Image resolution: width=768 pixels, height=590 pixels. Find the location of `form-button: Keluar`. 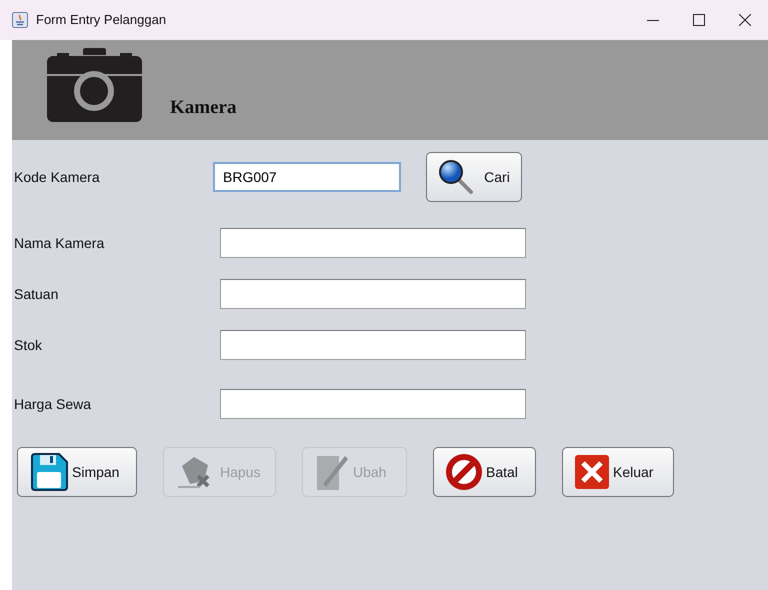

form-button: Keluar is located at coordinates (618, 472).